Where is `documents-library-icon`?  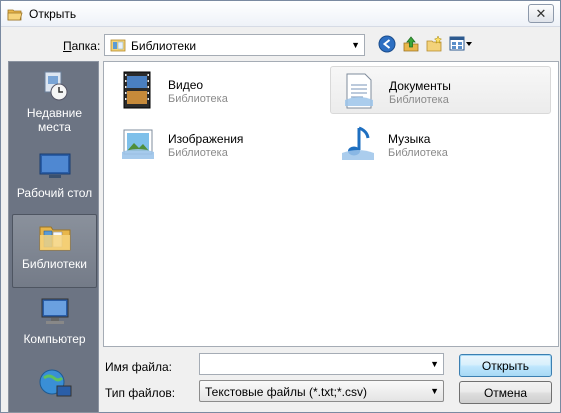
documents-library-icon is located at coordinates (359, 91).